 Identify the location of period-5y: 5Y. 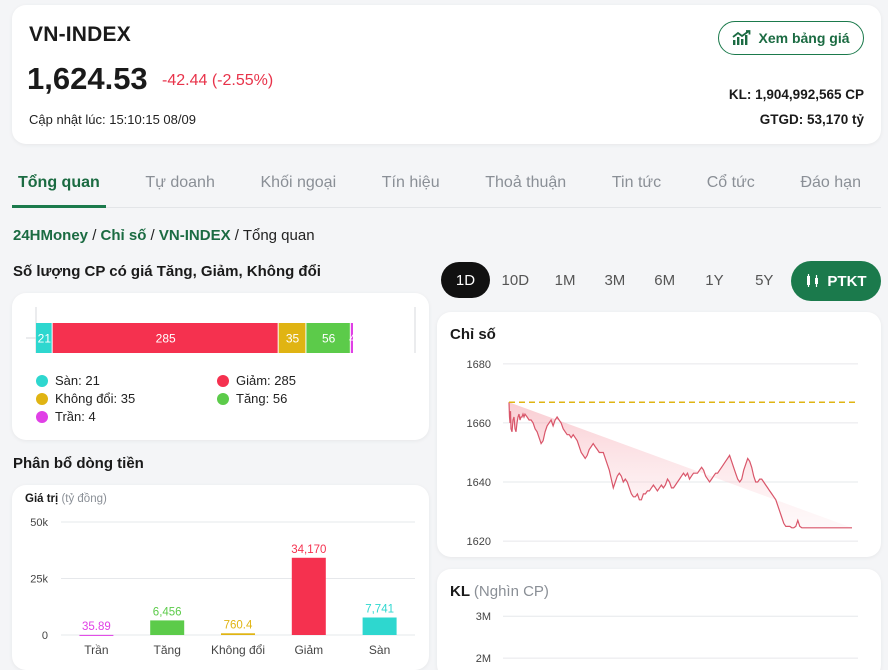
(764, 280).